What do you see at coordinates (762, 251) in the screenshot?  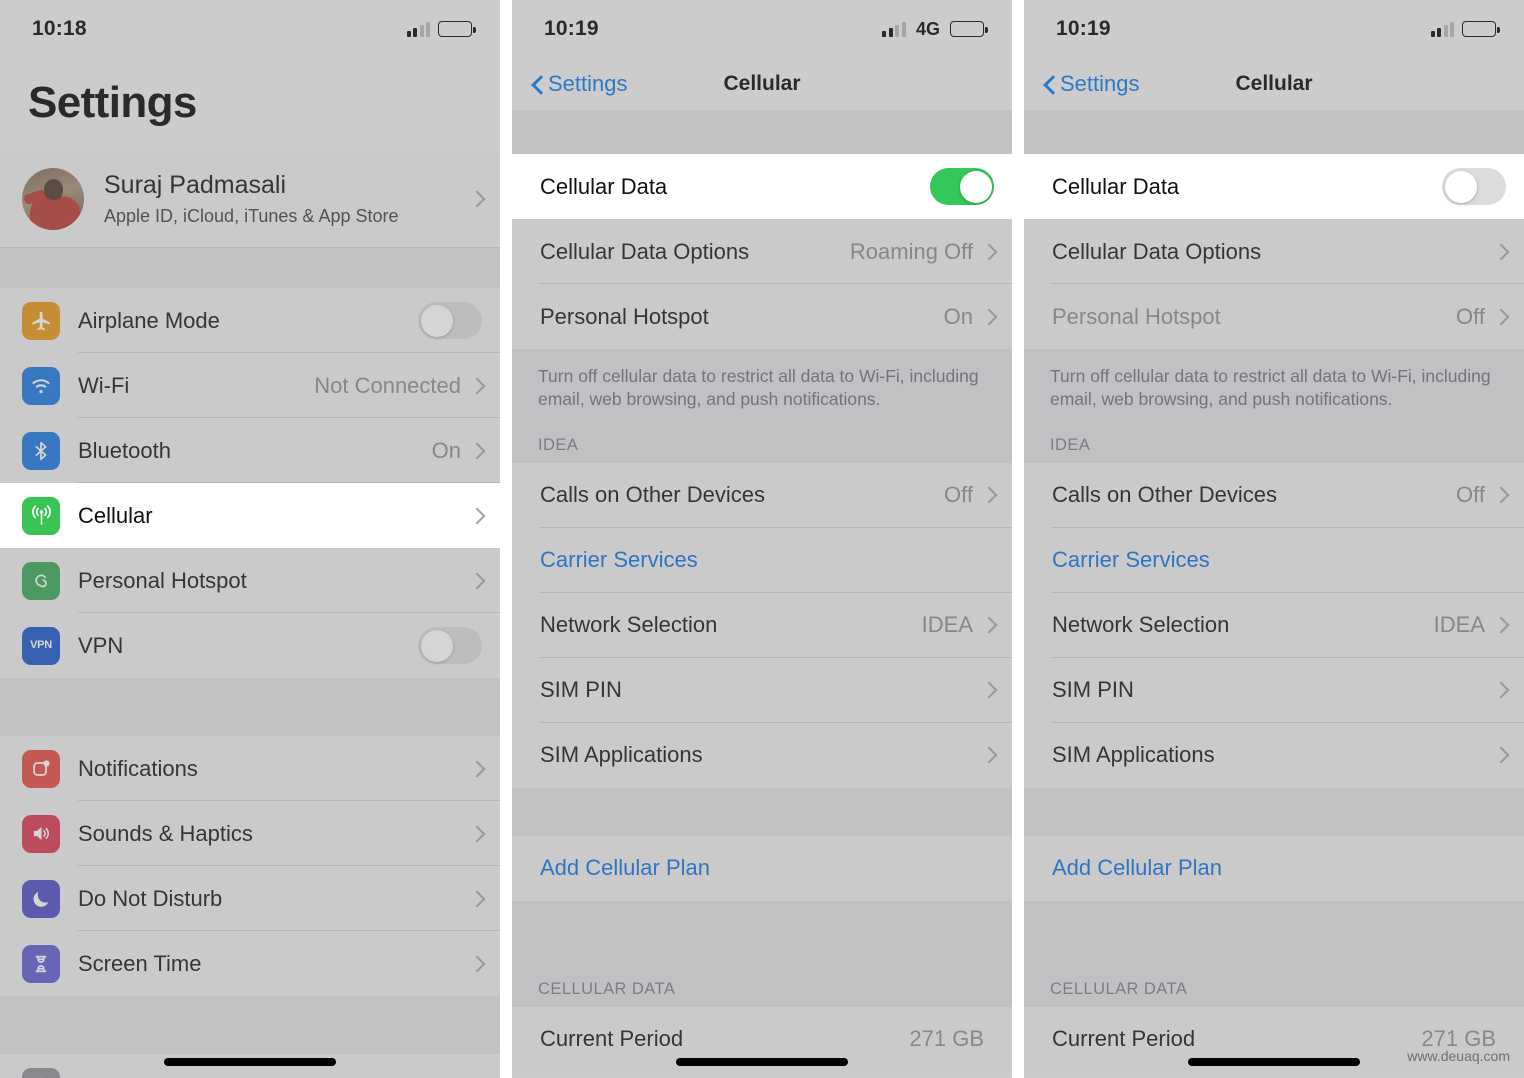 I see `cellular-data-options-row: Cellular Data Options Roaming Off` at bounding box center [762, 251].